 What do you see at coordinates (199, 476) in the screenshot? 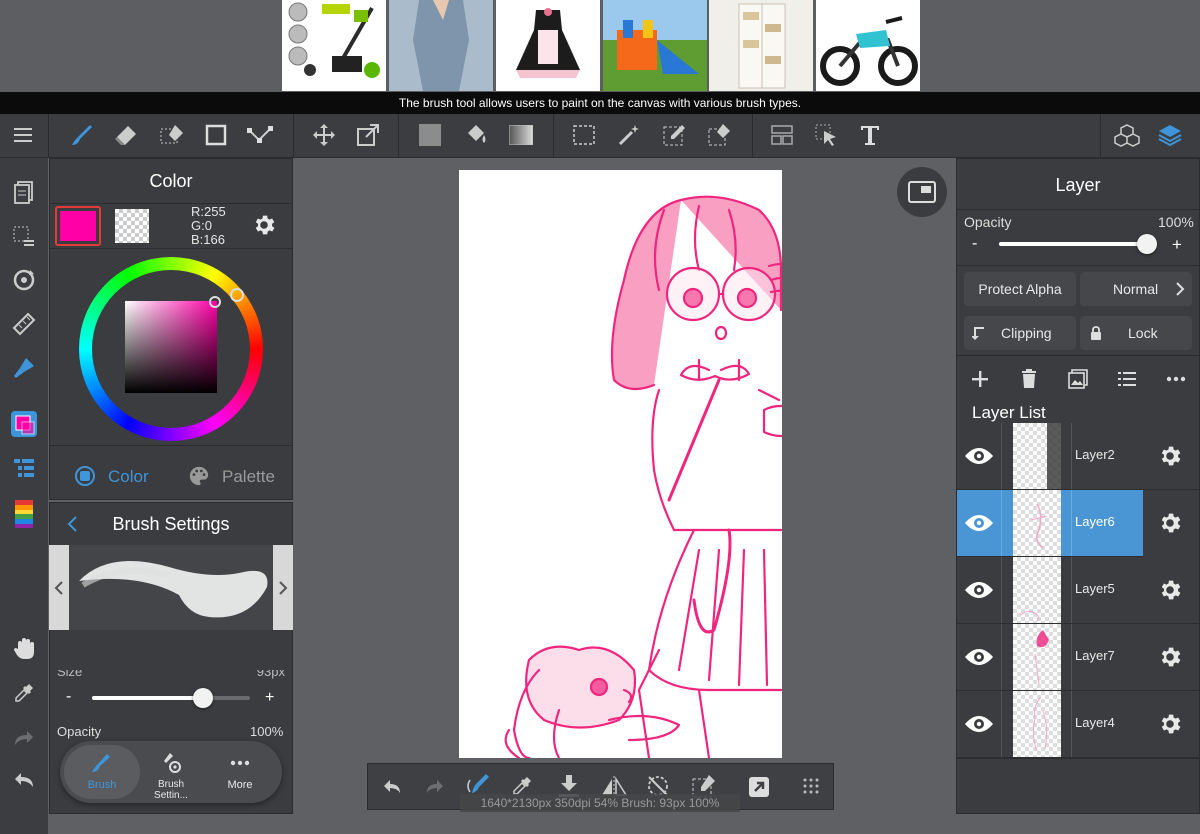
I see `palette-tab-icon` at bounding box center [199, 476].